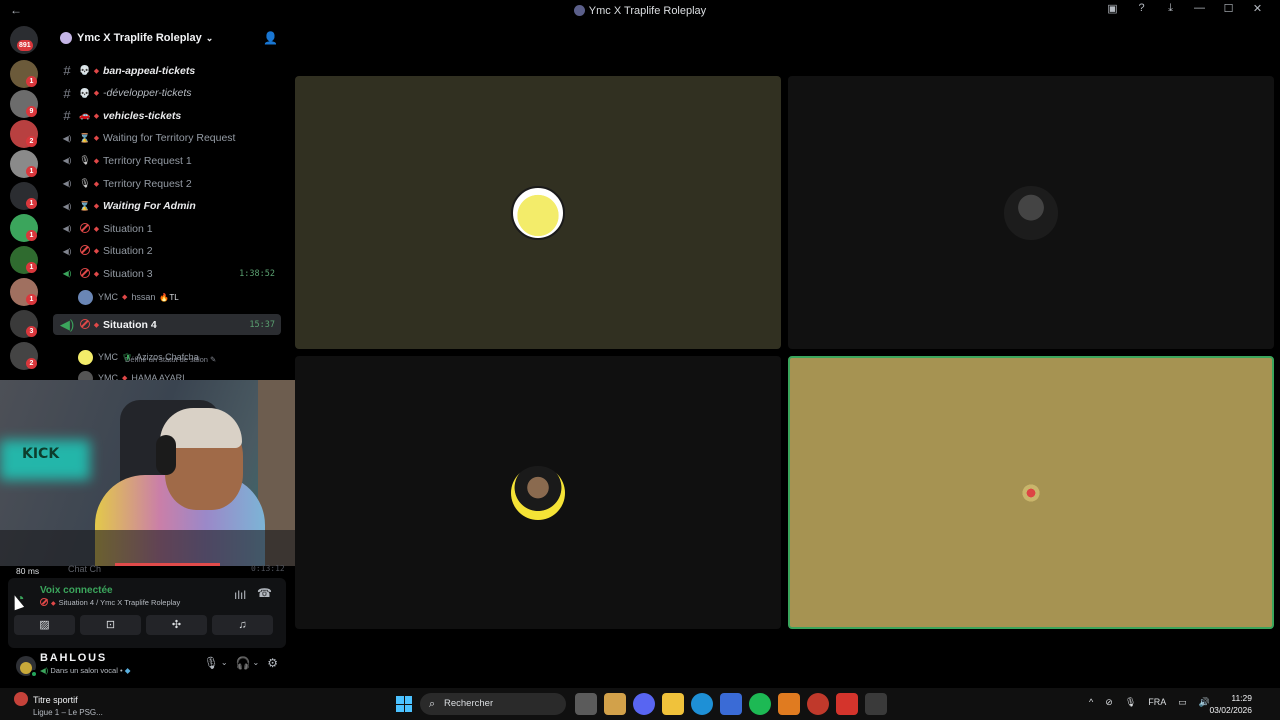  What do you see at coordinates (1141, 8) in the screenshot?
I see `help-icon: ?` at bounding box center [1141, 8].